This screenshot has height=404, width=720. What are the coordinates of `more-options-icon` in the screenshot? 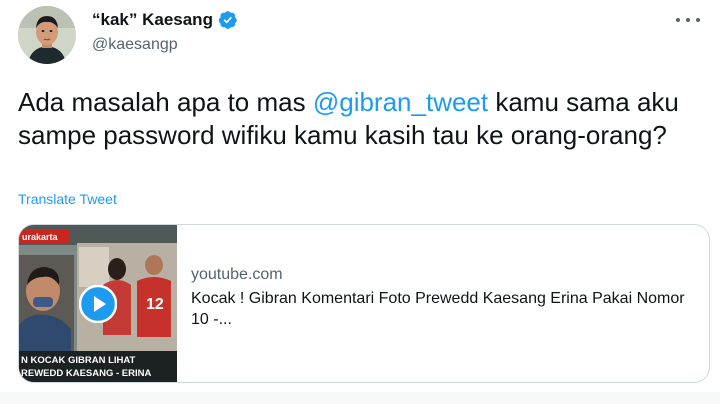 It's located at (688, 20).